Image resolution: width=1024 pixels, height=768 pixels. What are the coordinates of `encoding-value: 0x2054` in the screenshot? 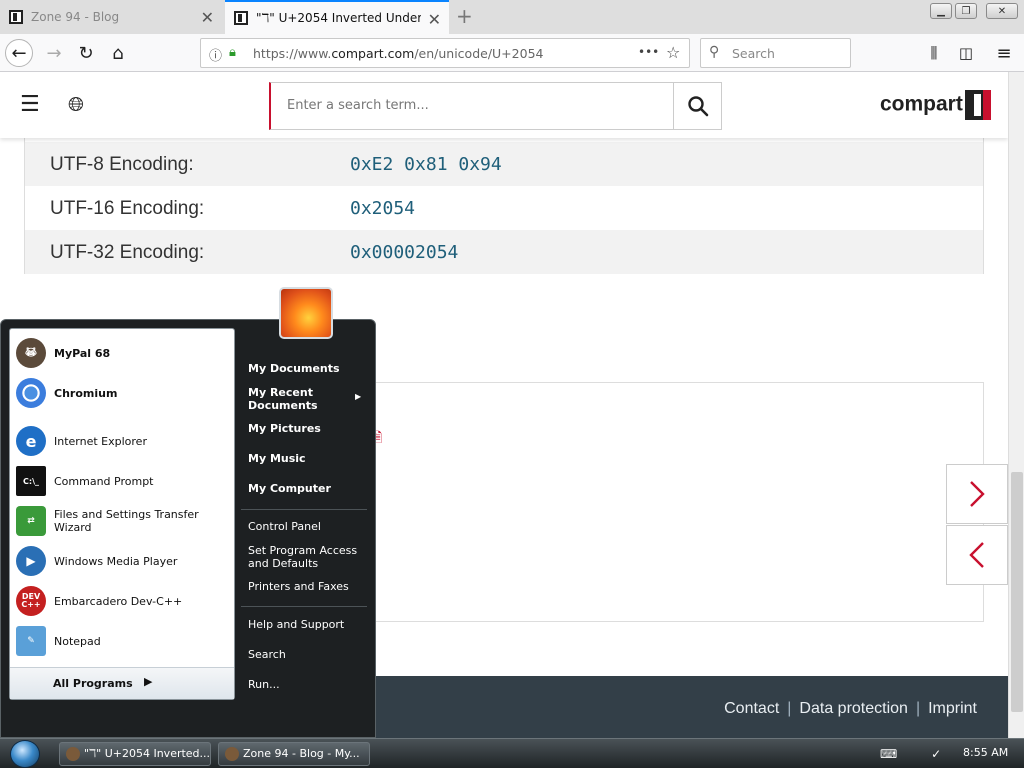 It's located at (383, 208).